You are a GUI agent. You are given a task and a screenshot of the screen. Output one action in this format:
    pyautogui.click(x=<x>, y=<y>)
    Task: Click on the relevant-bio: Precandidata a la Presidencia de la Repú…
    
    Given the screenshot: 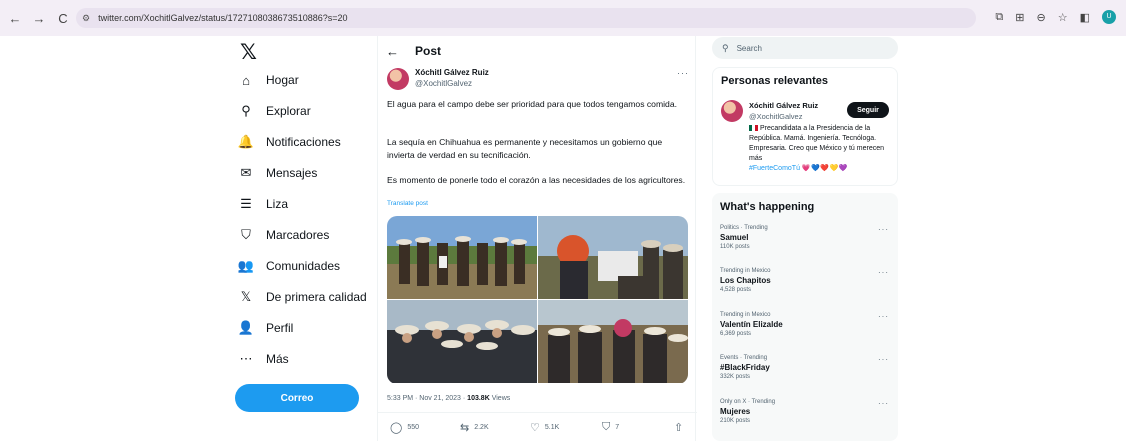 What is the action you would take?
    pyautogui.click(x=822, y=149)
    